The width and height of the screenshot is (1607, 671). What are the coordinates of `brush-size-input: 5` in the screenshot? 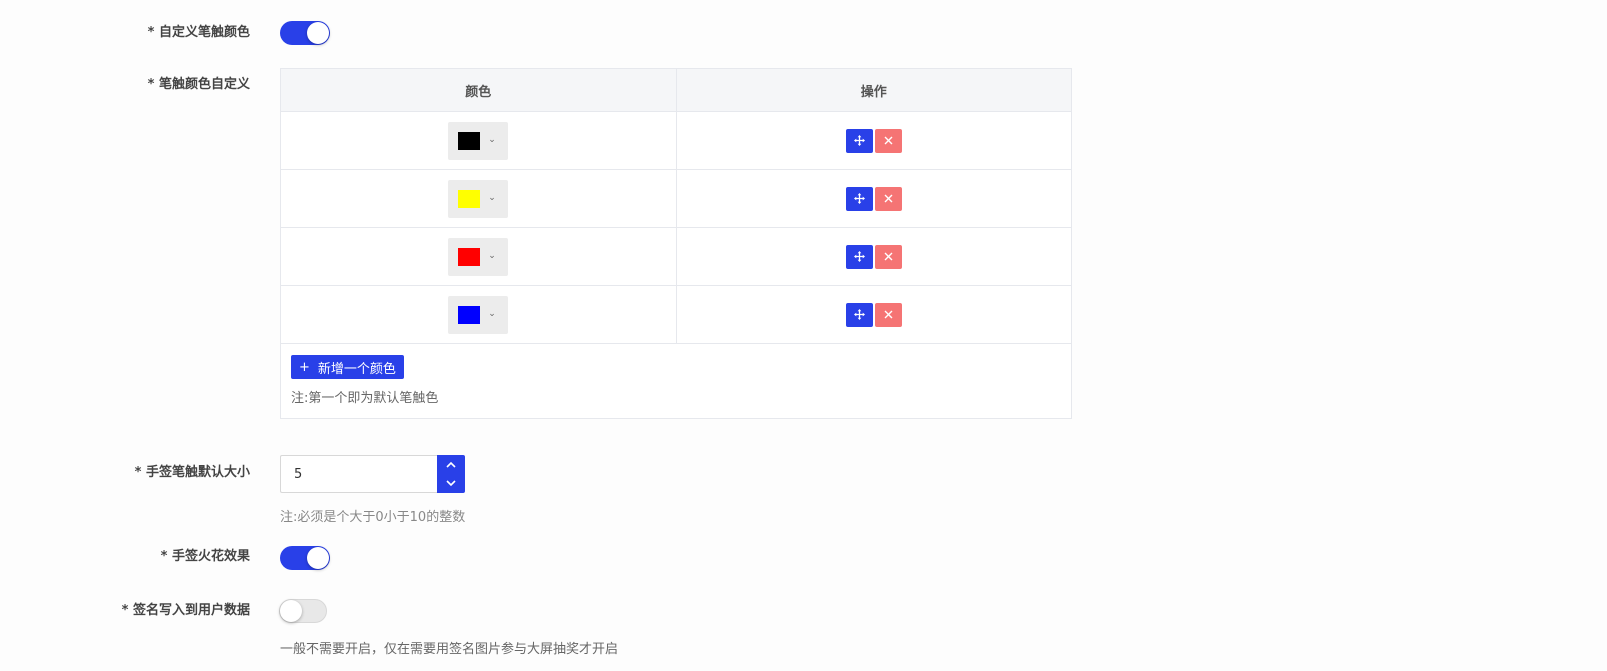 It's located at (358, 474).